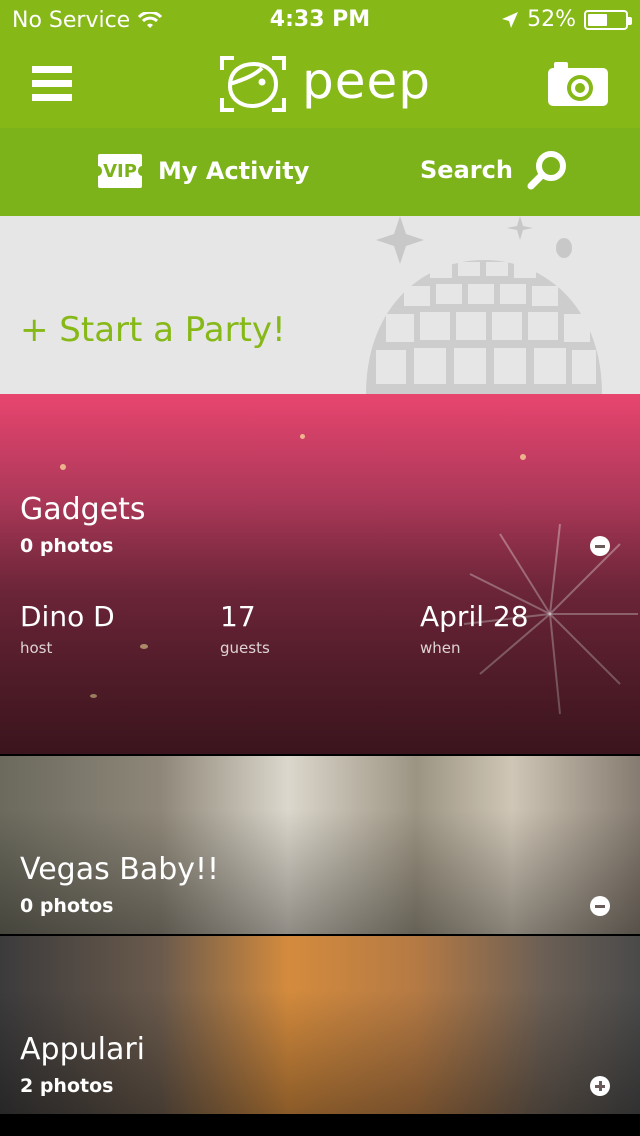  What do you see at coordinates (320, 20) in the screenshot?
I see `status-bar: No Service 4:33 PM 52%` at bounding box center [320, 20].